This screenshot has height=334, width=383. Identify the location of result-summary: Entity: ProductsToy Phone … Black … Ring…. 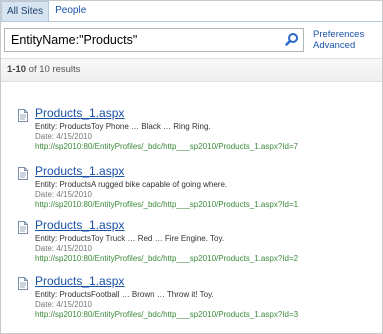
(123, 126).